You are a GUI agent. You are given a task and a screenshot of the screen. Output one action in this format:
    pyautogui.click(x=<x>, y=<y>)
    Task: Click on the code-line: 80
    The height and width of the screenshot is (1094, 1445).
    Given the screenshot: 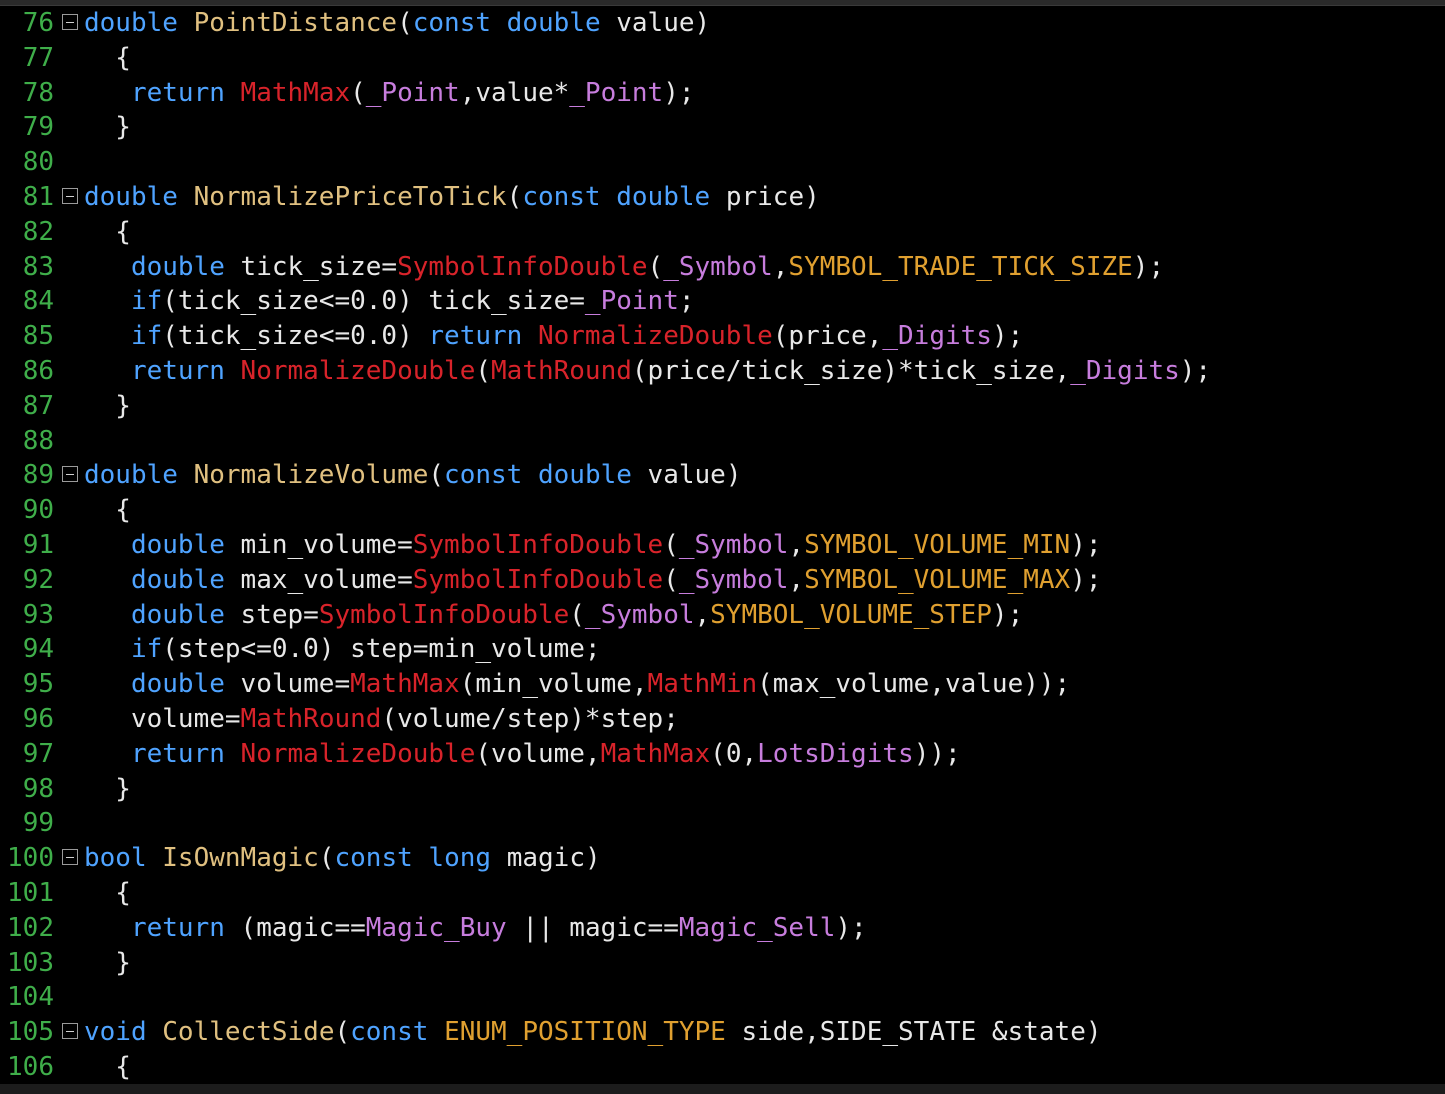 What is the action you would take?
    pyautogui.click(x=722, y=162)
    